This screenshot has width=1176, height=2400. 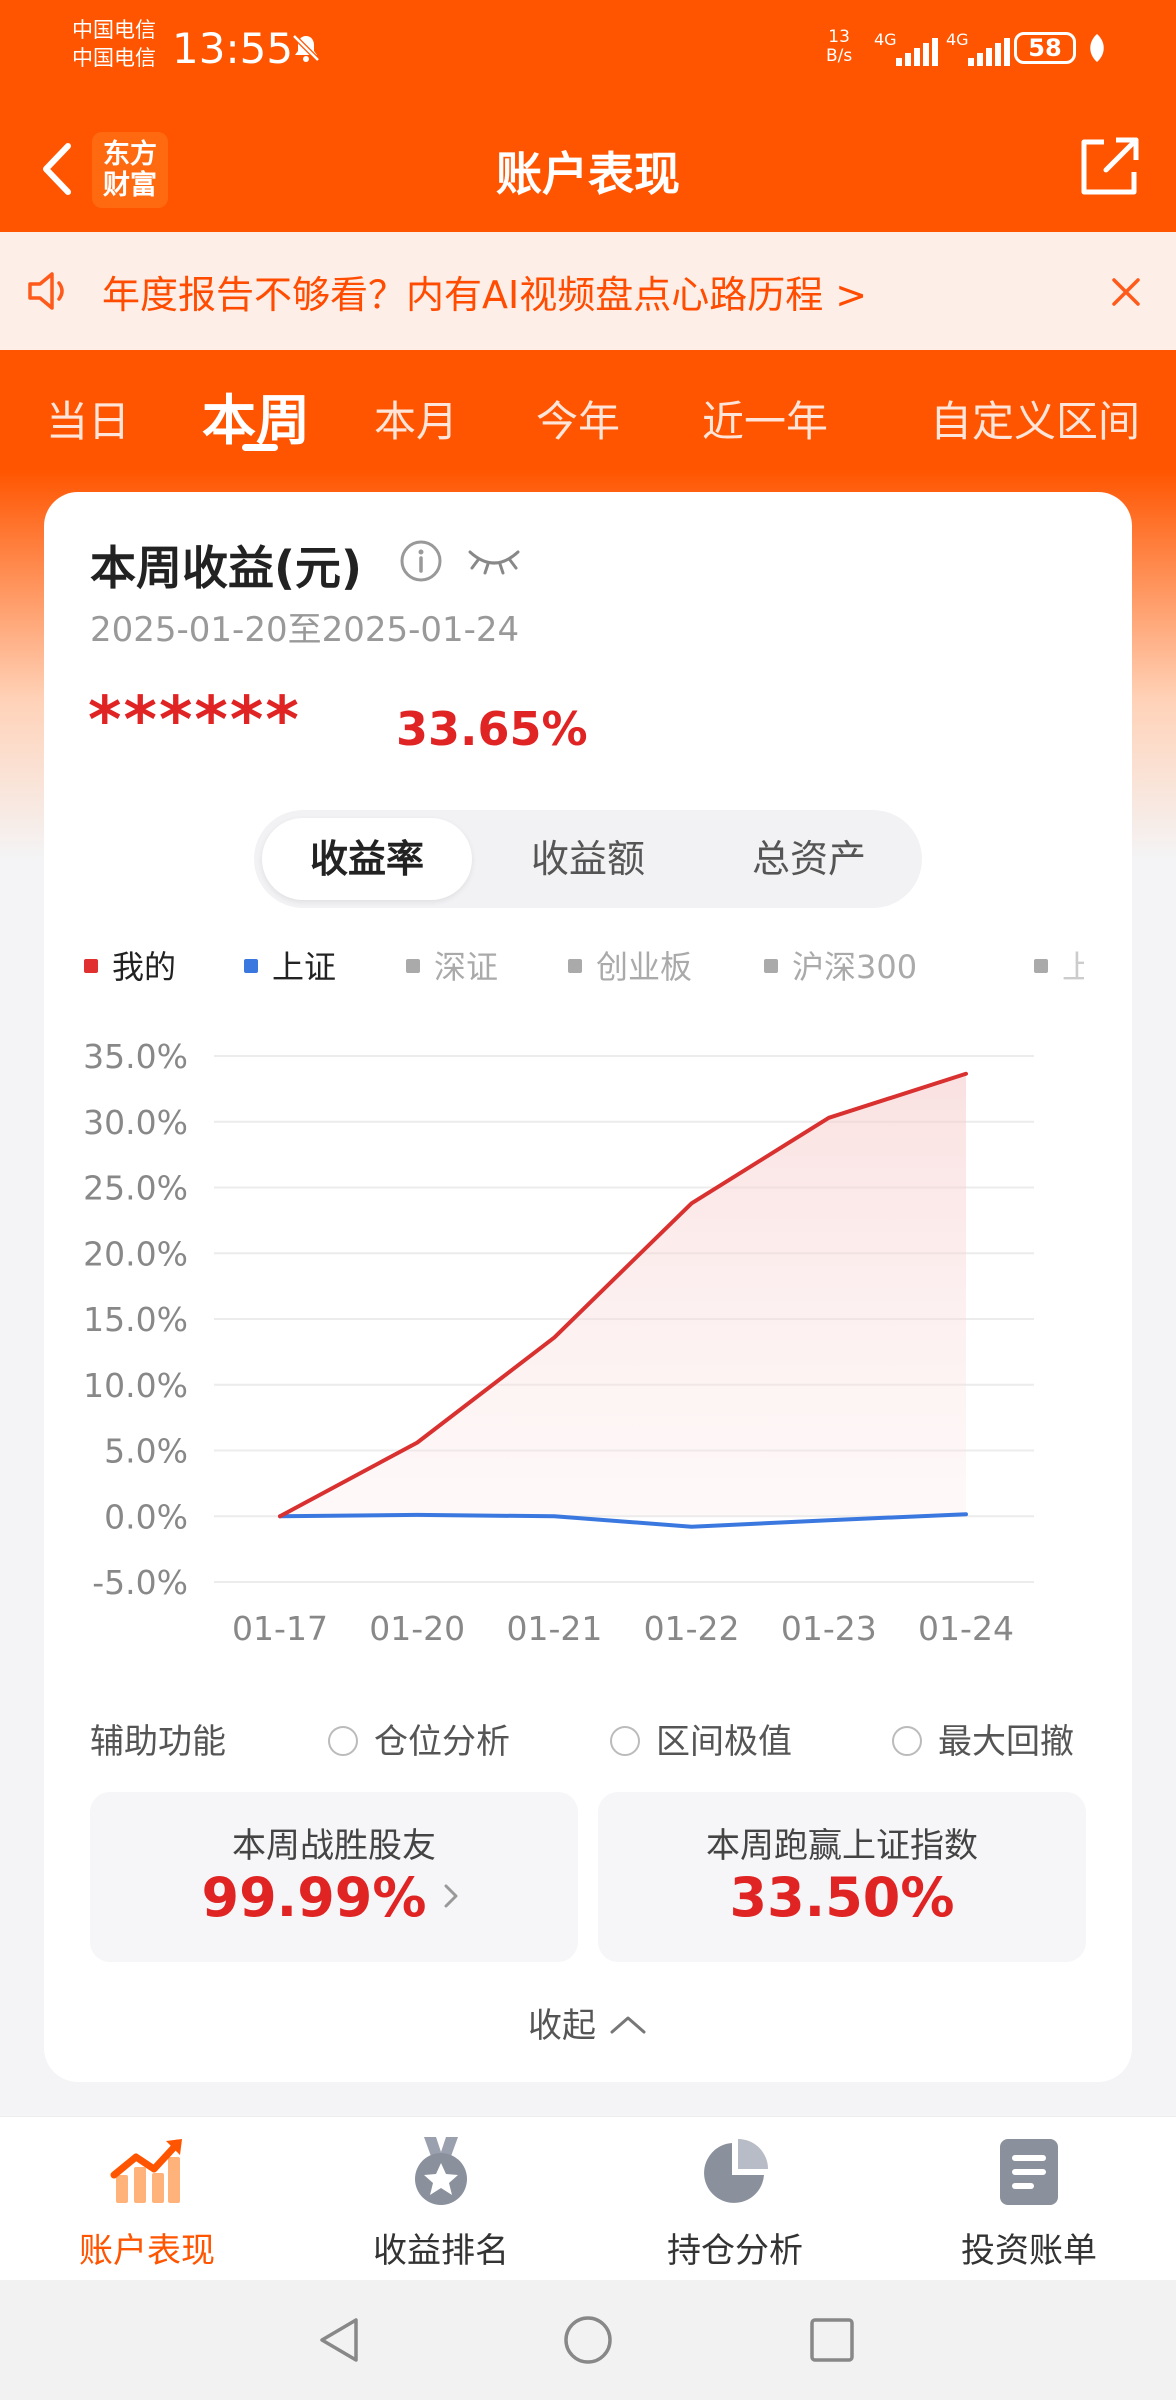 What do you see at coordinates (588, 174) in the screenshot?
I see `page-title: 账户表现` at bounding box center [588, 174].